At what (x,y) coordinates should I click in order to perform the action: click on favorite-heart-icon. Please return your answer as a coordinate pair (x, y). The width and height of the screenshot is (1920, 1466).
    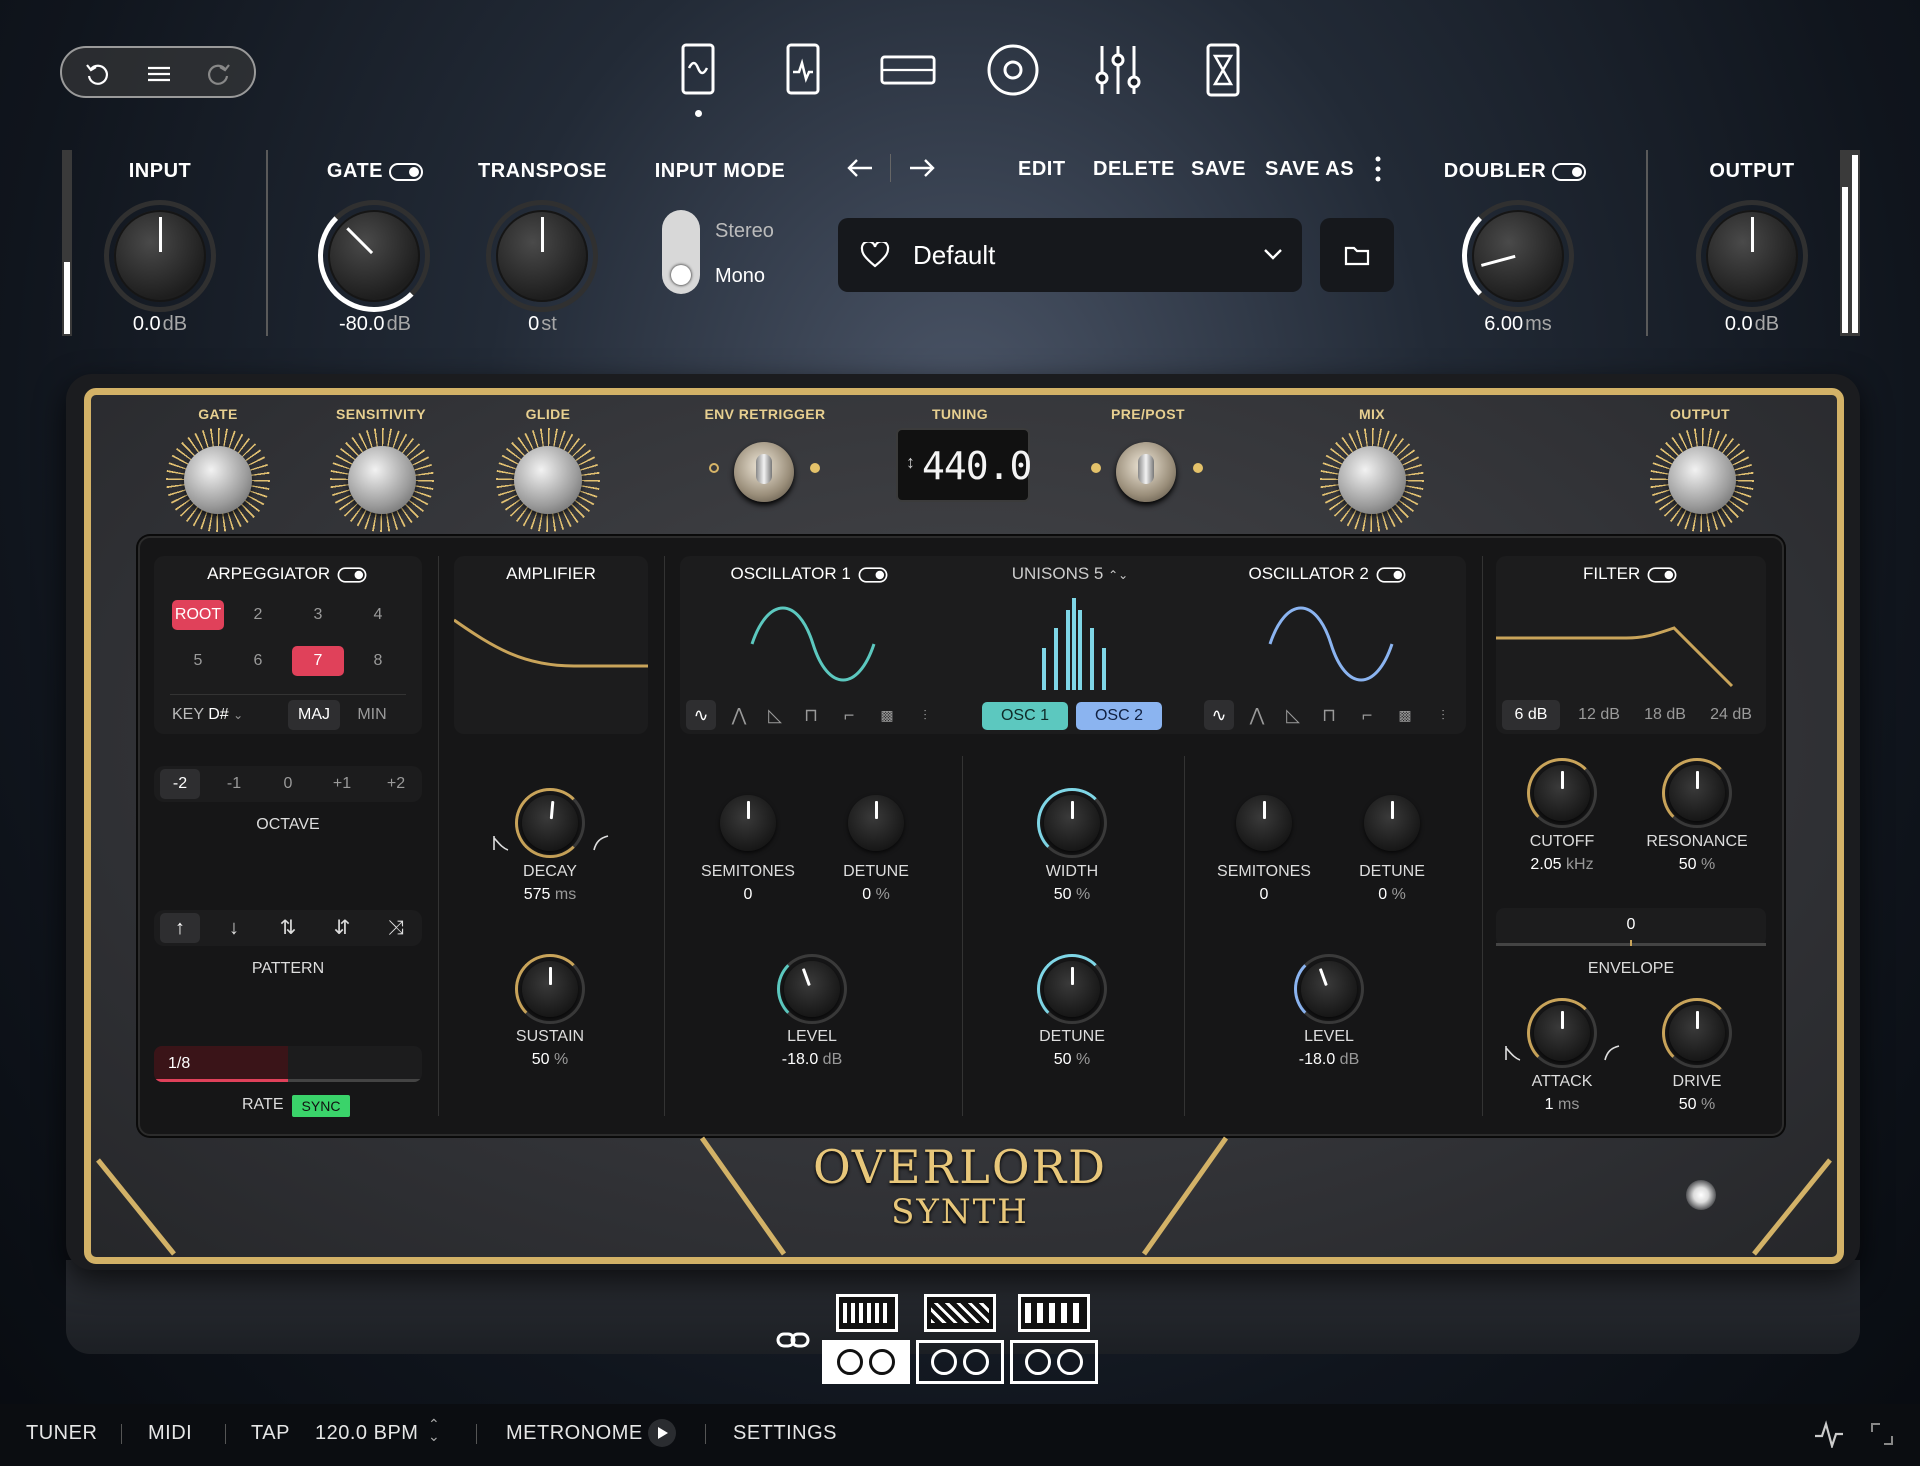
    Looking at the image, I should click on (875, 255).